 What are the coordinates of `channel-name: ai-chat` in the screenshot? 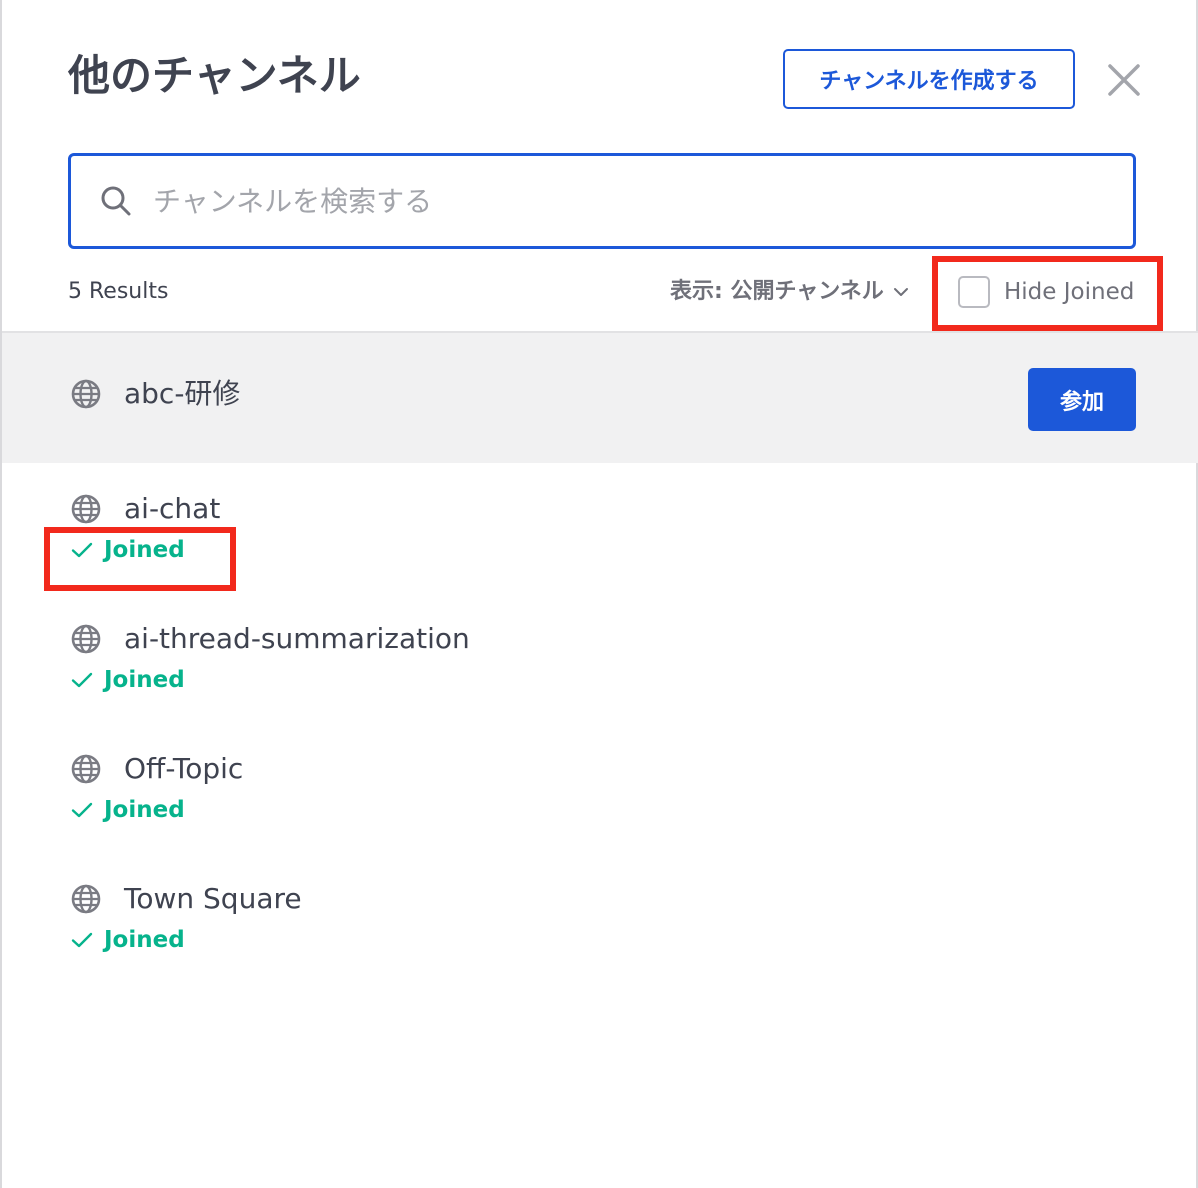 It's located at (172, 508).